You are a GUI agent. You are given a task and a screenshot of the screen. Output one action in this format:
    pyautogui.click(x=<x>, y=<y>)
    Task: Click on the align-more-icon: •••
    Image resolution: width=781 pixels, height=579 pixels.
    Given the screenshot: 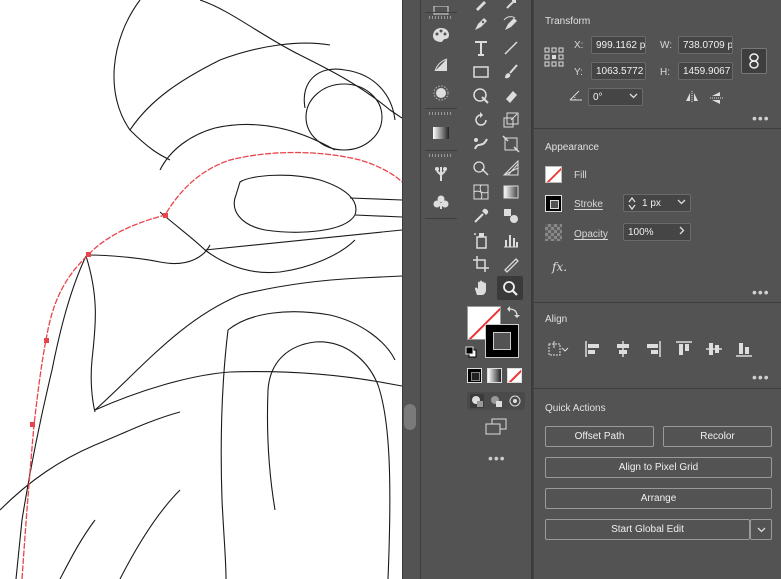 What is the action you would take?
    pyautogui.click(x=761, y=377)
    